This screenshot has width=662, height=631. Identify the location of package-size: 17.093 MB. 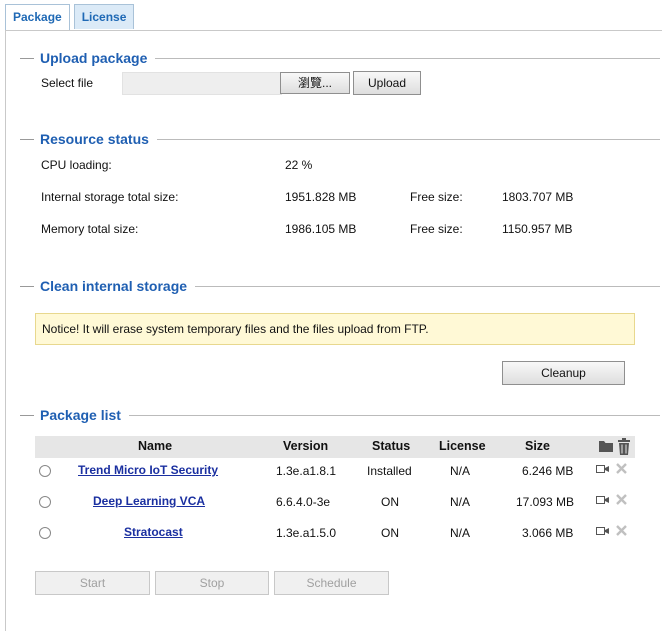
(545, 502).